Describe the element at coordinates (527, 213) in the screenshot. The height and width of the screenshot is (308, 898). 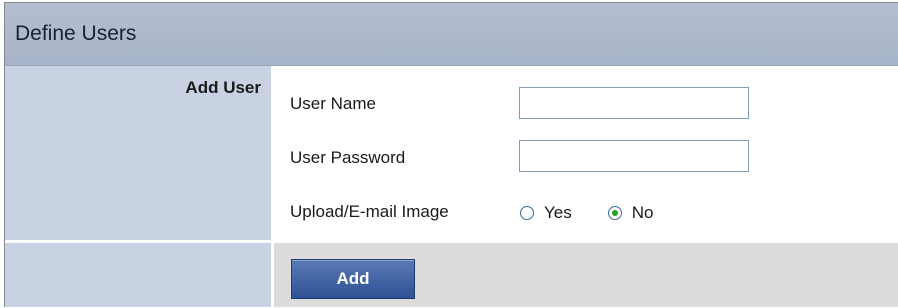
I see `yes-radio` at that location.